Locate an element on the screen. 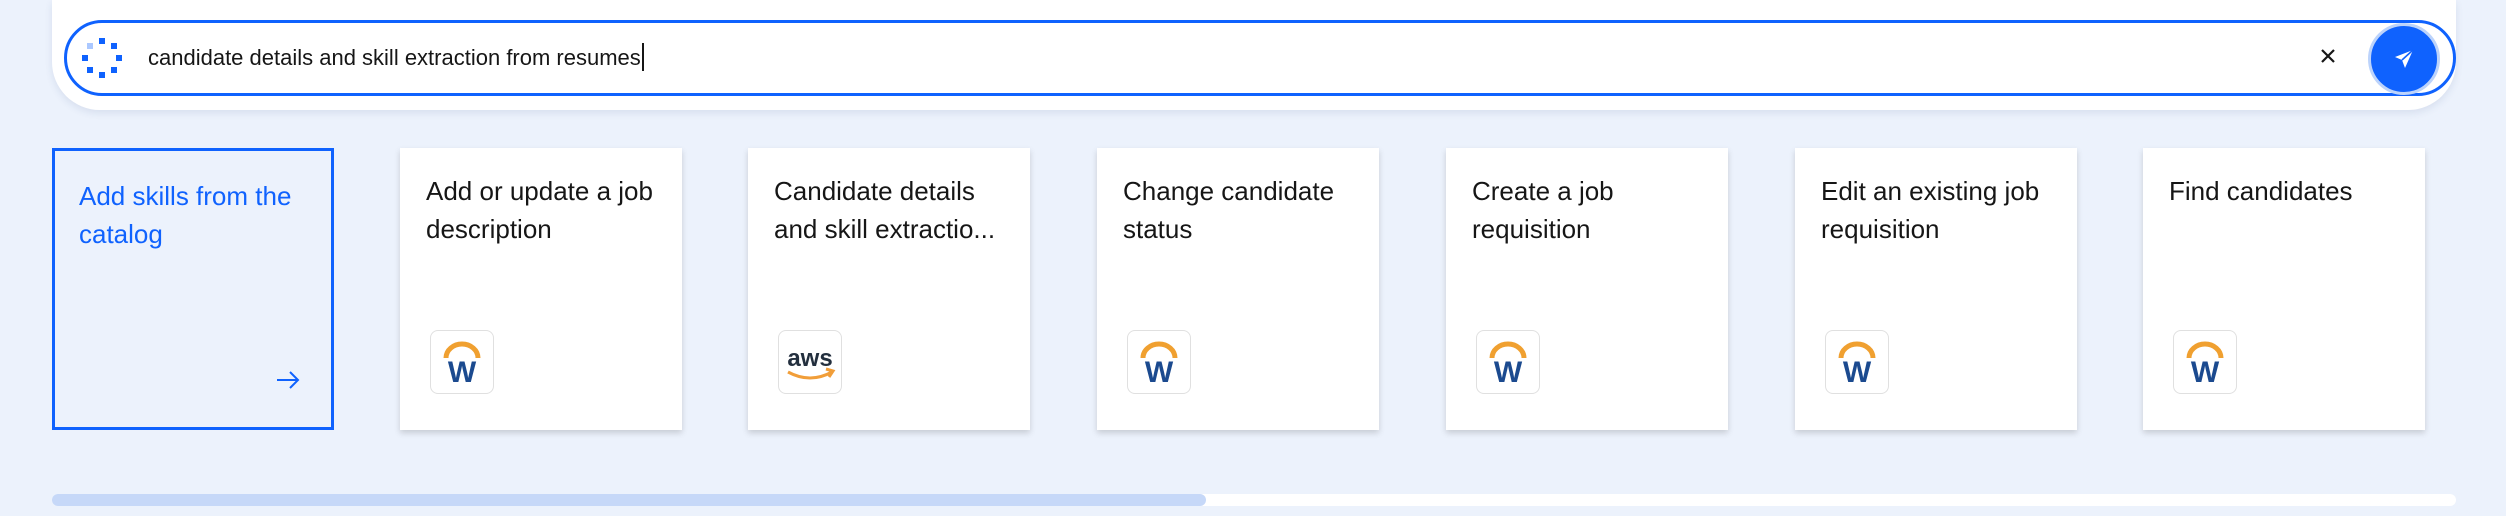 Image resolution: width=2506 pixels, height=516 pixels. send-icon is located at coordinates (2404, 58).